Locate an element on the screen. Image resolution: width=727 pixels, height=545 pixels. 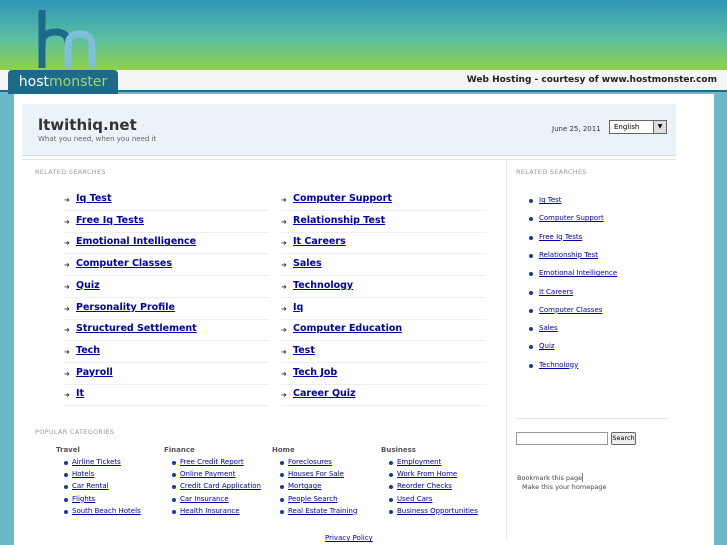
category-link: Reorder Checks is located at coordinates (424, 486).